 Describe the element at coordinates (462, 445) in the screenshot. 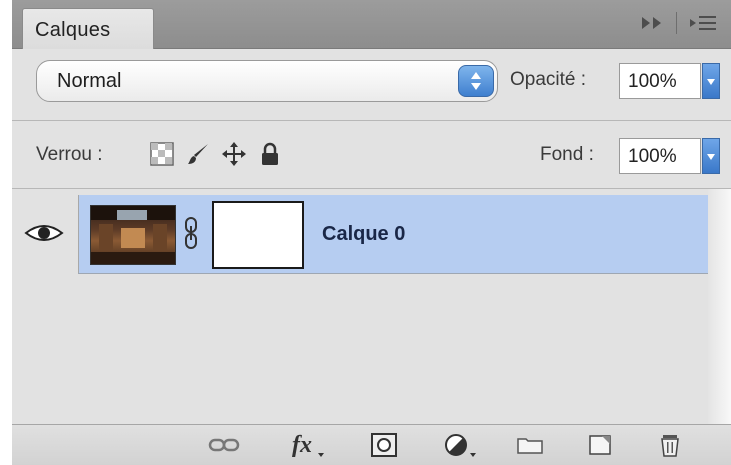

I see `adjustment-layer-icon` at that location.